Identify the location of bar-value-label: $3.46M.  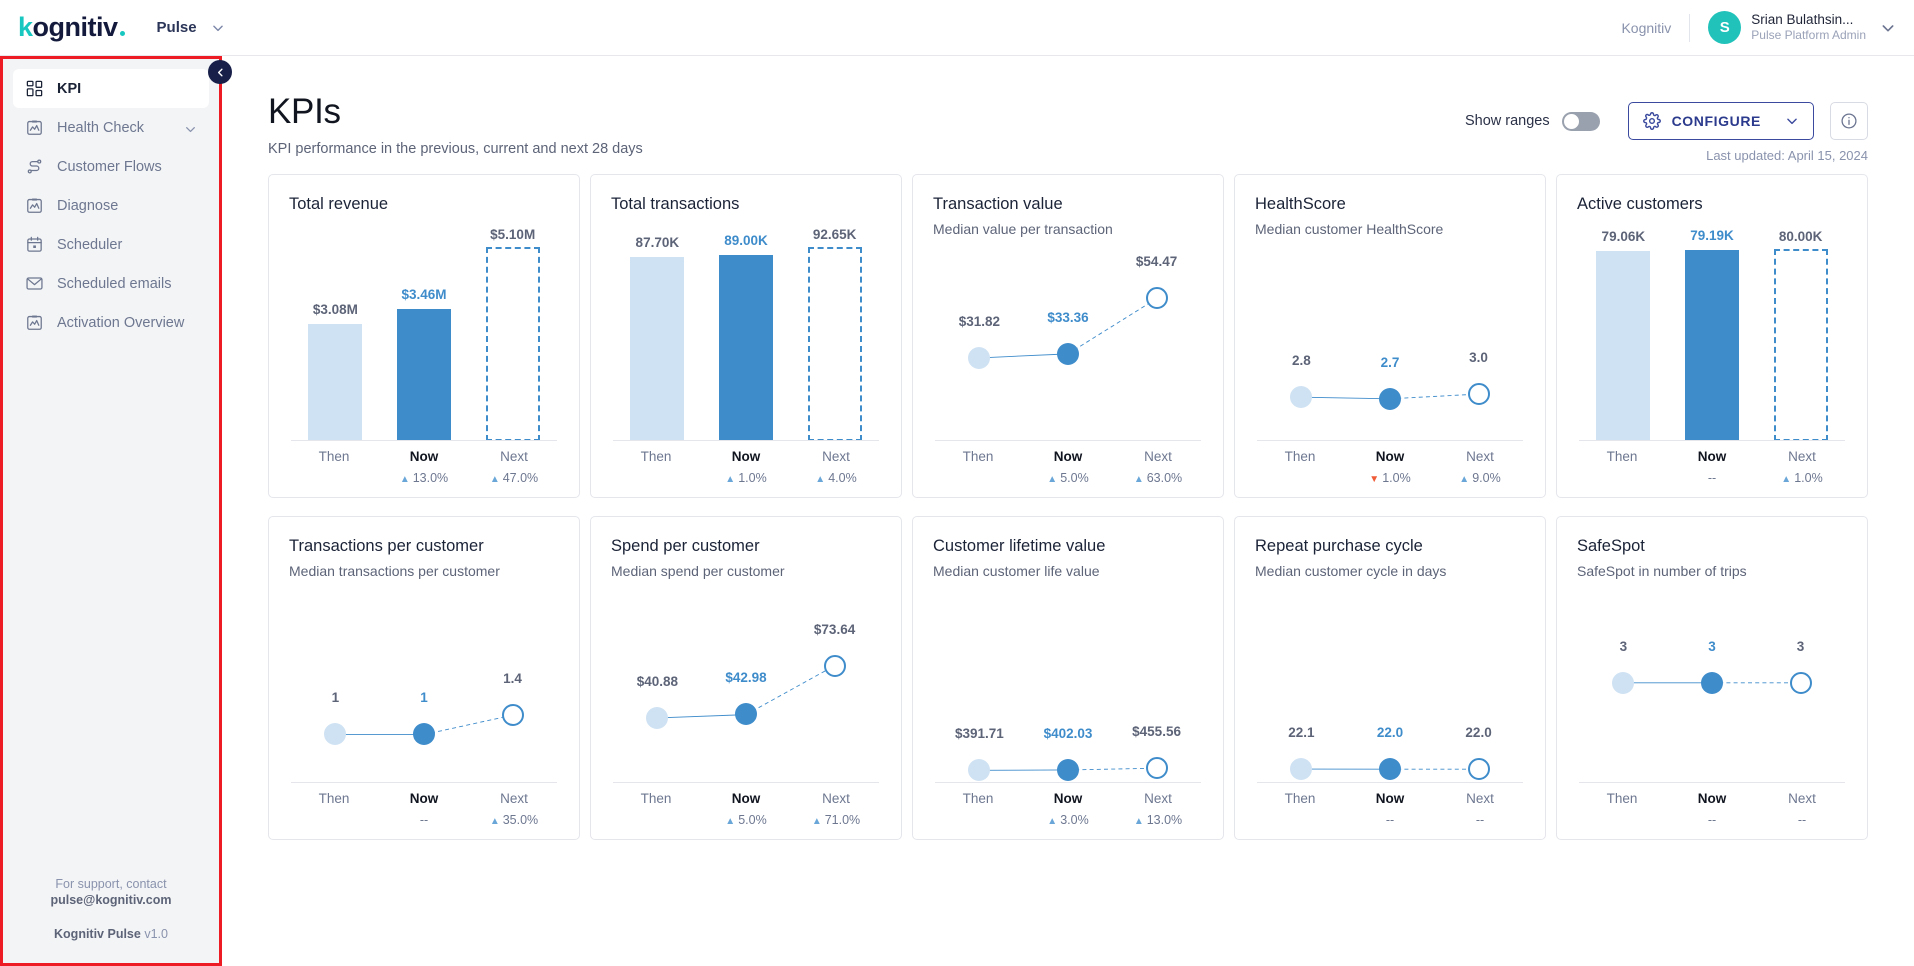
(424, 295).